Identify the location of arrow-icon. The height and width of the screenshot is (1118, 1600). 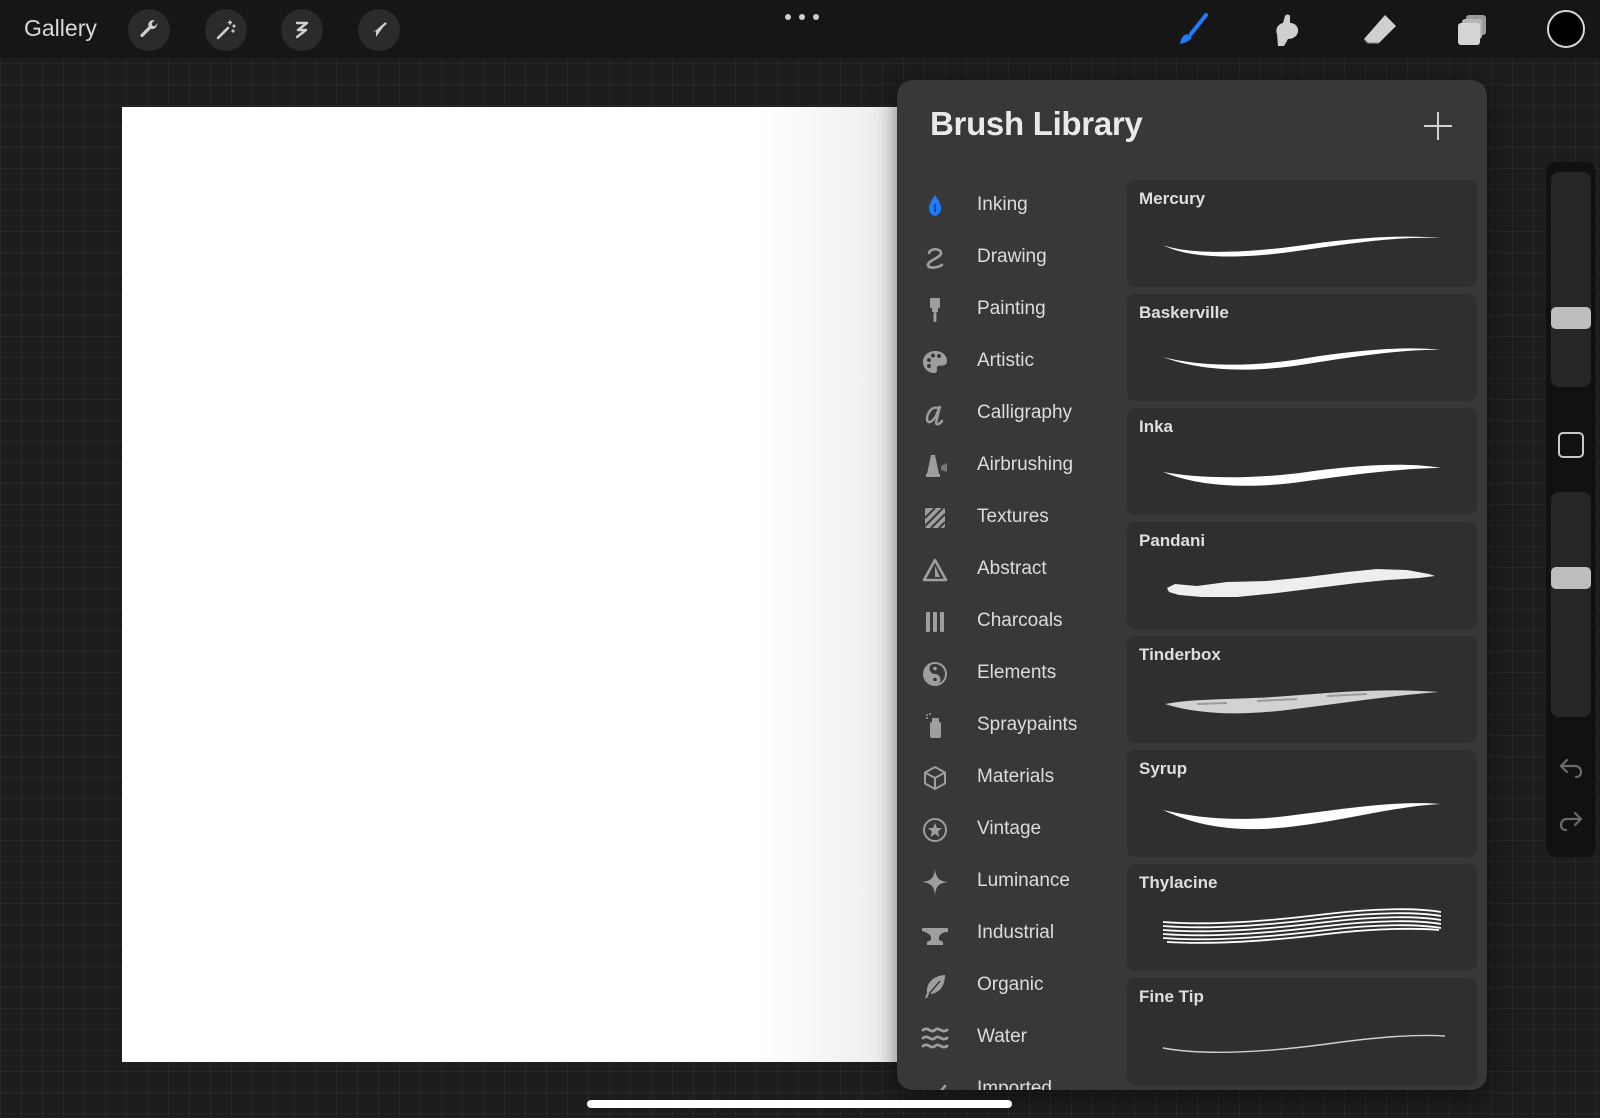
(379, 30).